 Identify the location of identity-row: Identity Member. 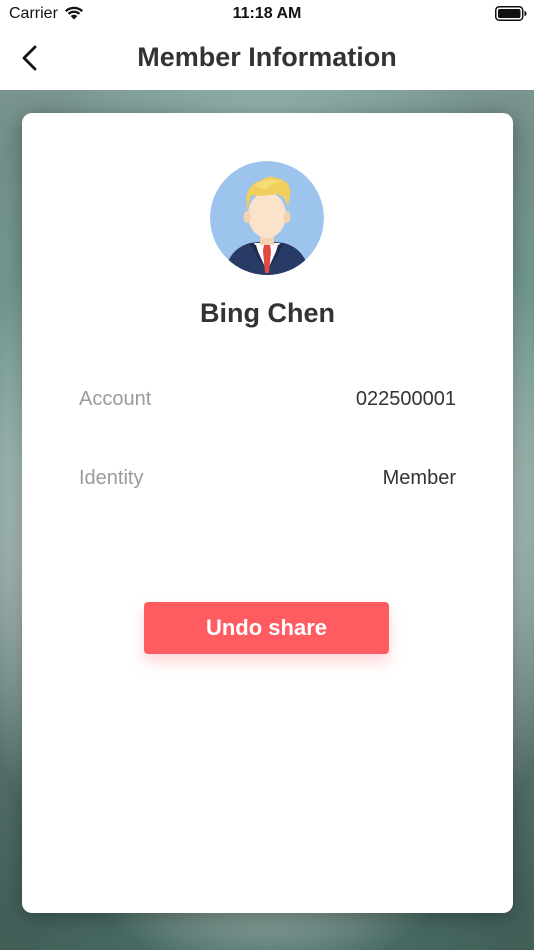
(267, 482).